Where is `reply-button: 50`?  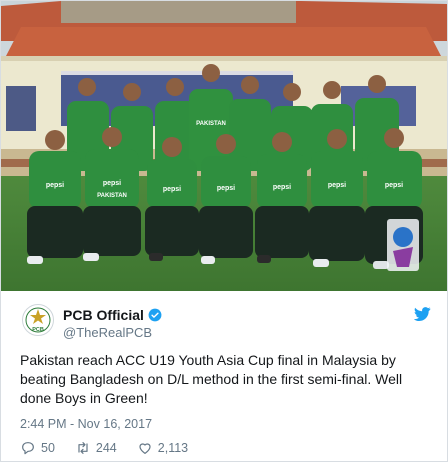
reply-button: 50 is located at coordinates (37, 448).